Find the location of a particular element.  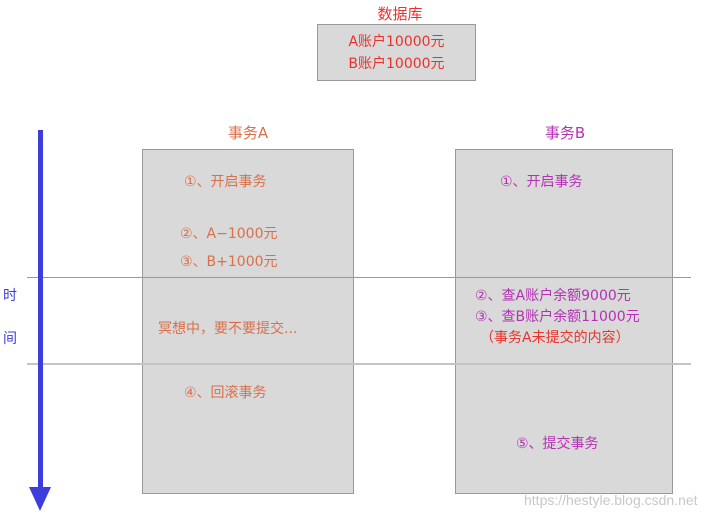

transaction-b-step-query-b: ③、查B账户余额11000元 is located at coordinates (557, 317).